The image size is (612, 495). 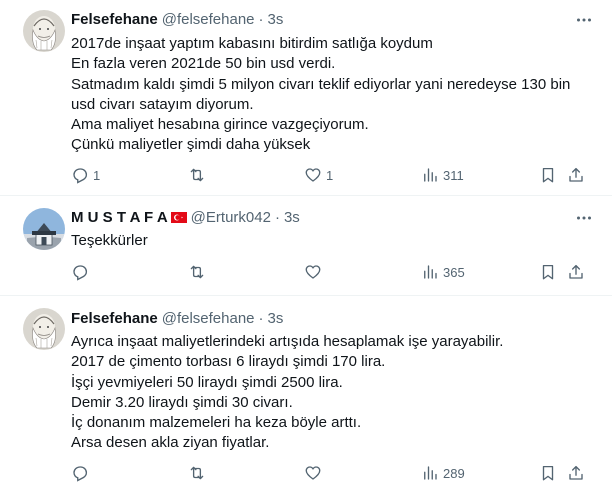 I want to click on tweet-text-line: En fazla veren 2021de 50 bin usd verdi., so click(x=203, y=64).